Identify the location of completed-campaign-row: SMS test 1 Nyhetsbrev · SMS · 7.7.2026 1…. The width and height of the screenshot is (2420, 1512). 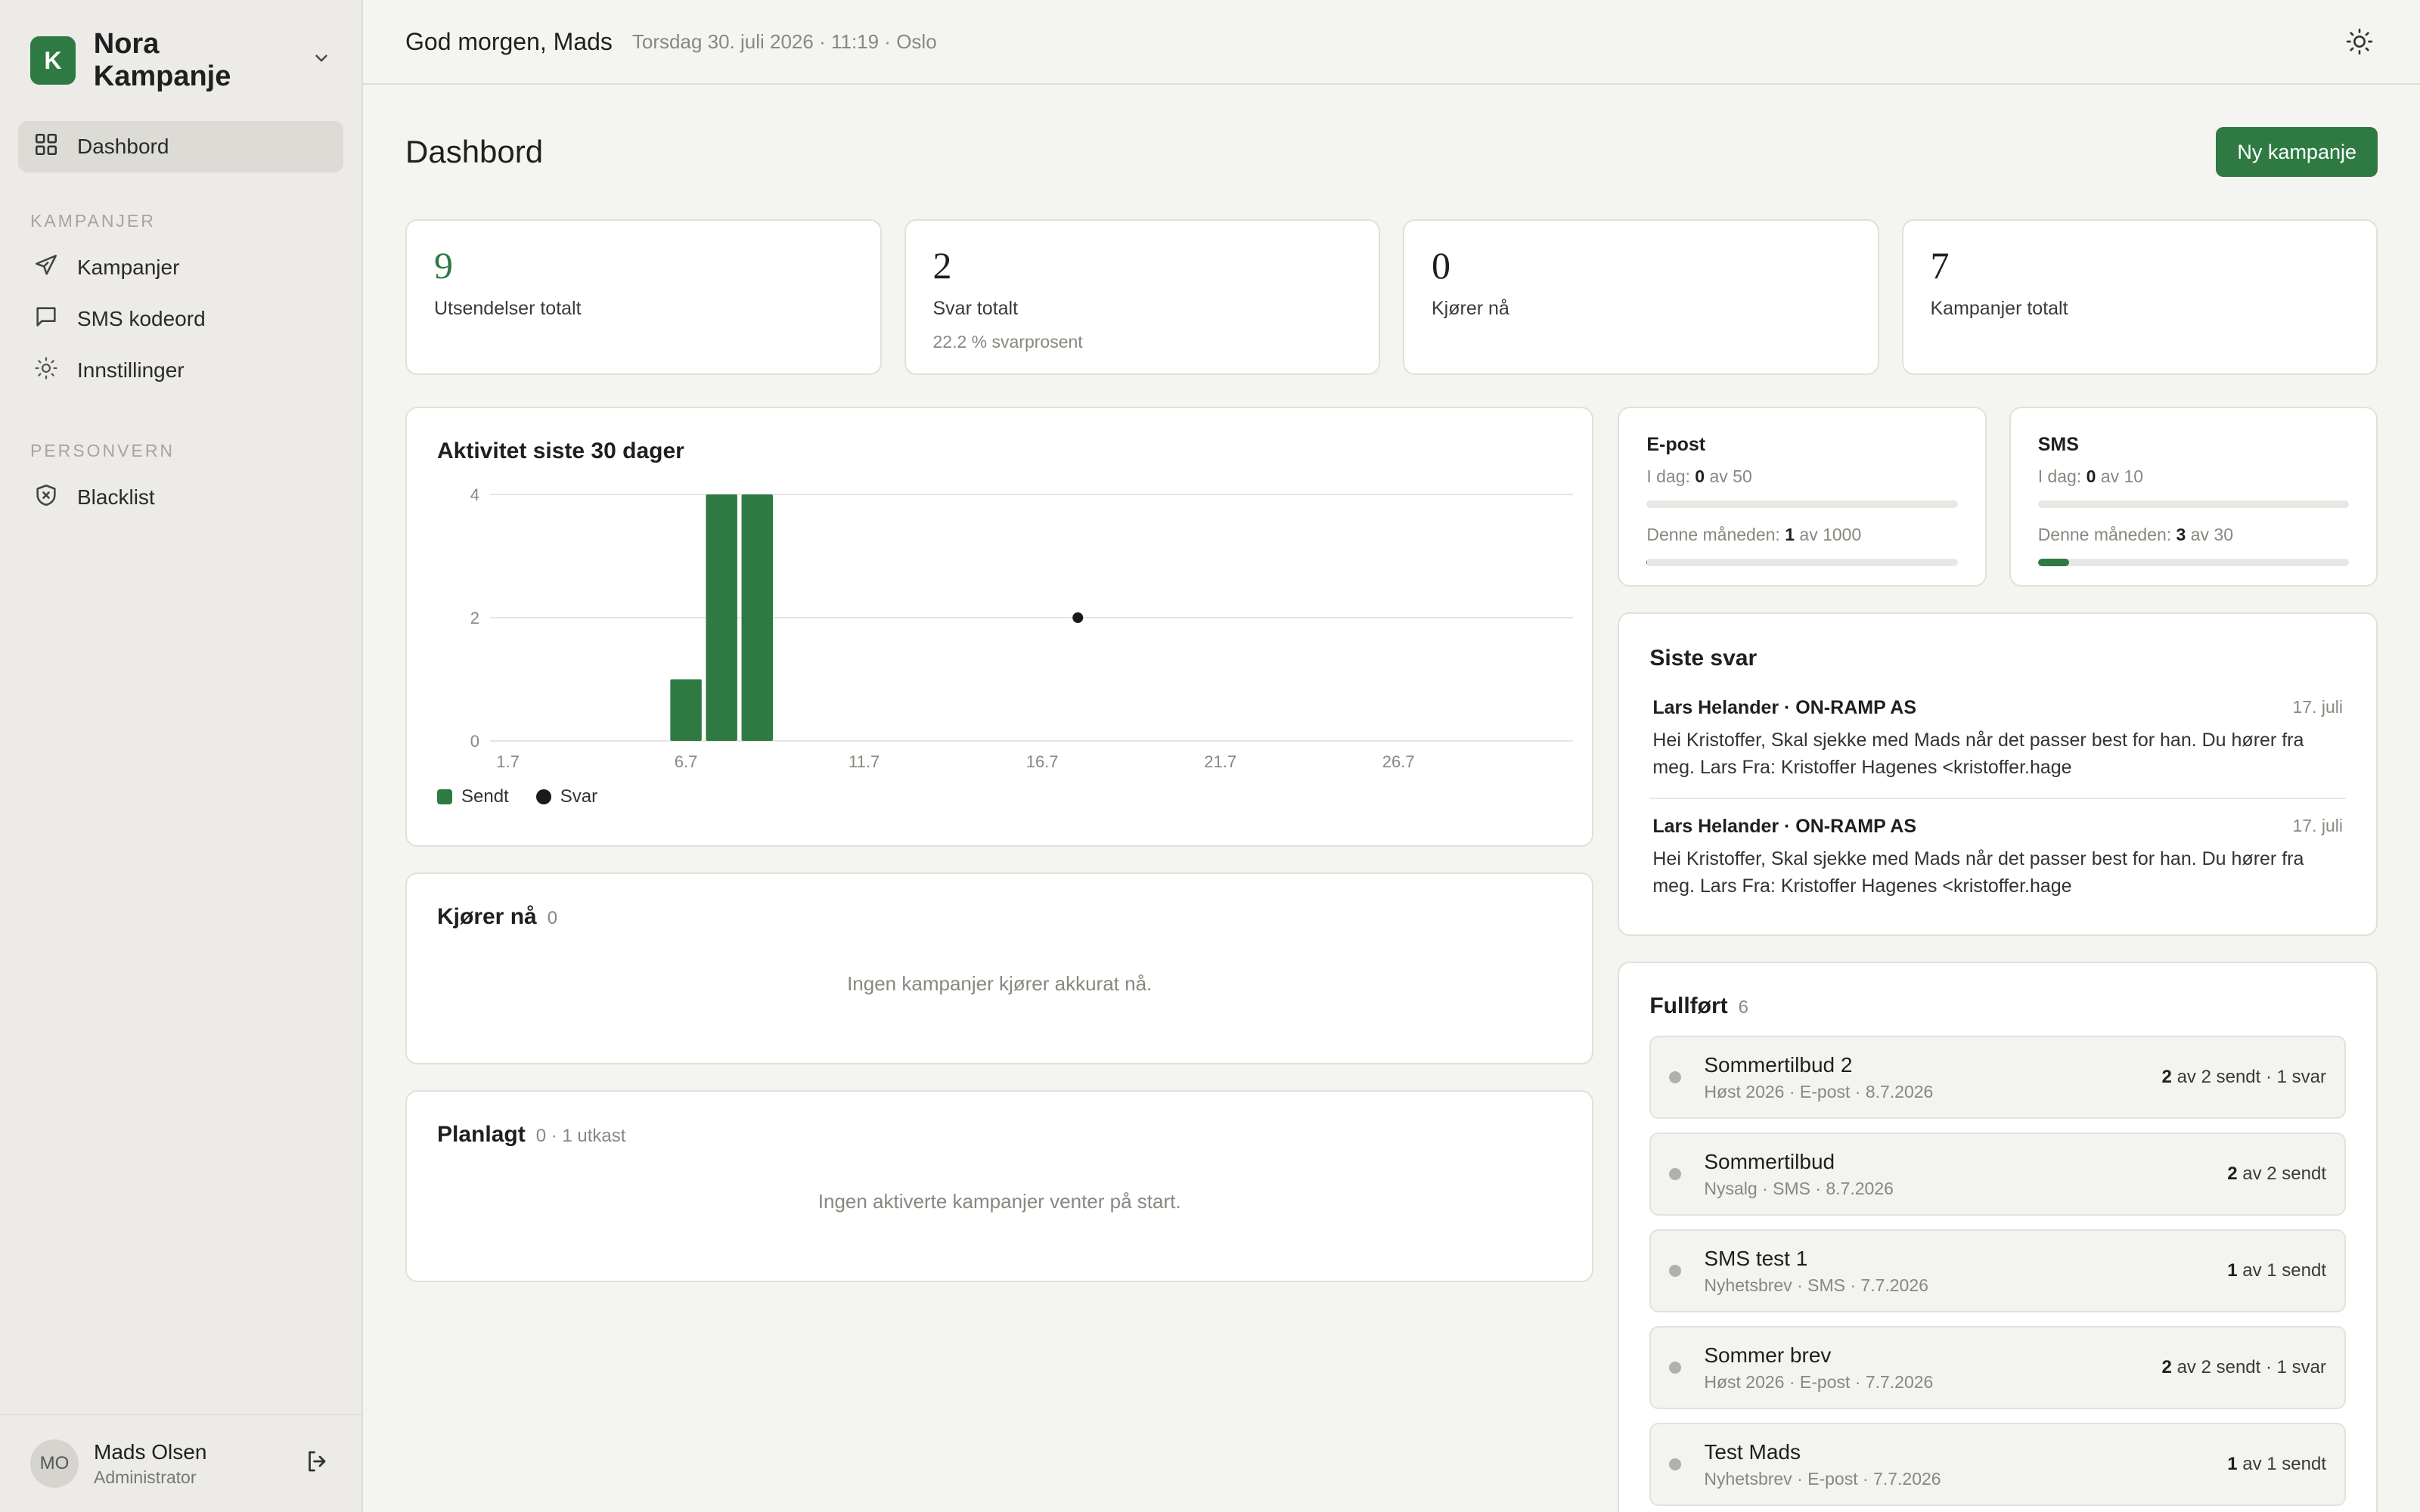
(1998, 1270).